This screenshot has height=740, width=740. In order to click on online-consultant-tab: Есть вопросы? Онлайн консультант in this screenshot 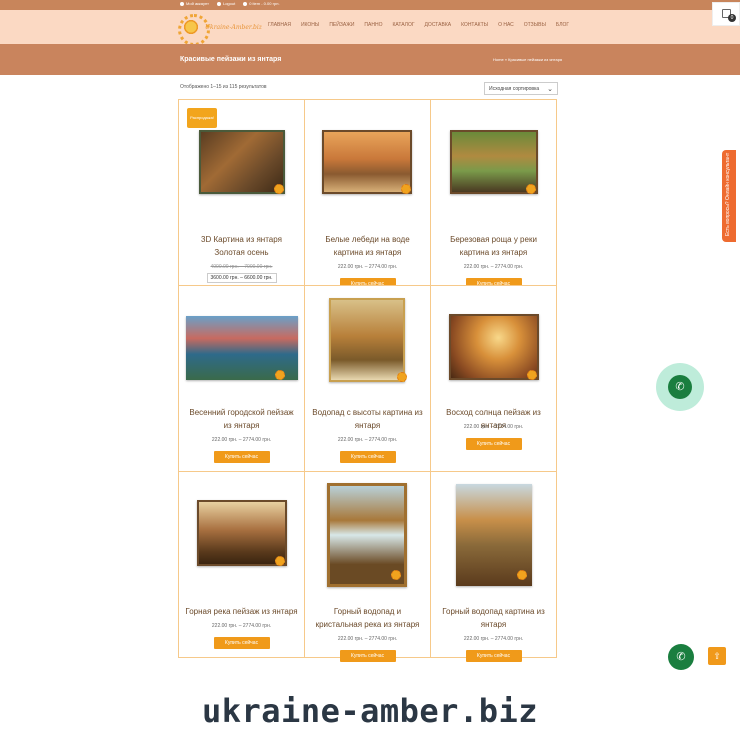, I will do `click(729, 196)`.